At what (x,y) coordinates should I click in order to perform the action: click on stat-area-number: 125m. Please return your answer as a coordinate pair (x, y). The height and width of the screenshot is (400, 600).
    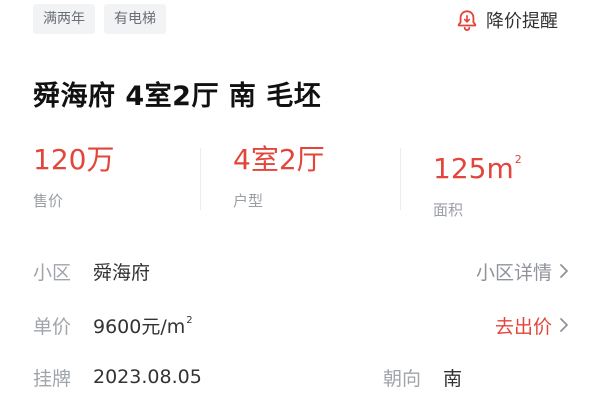
    Looking at the image, I should click on (473, 168).